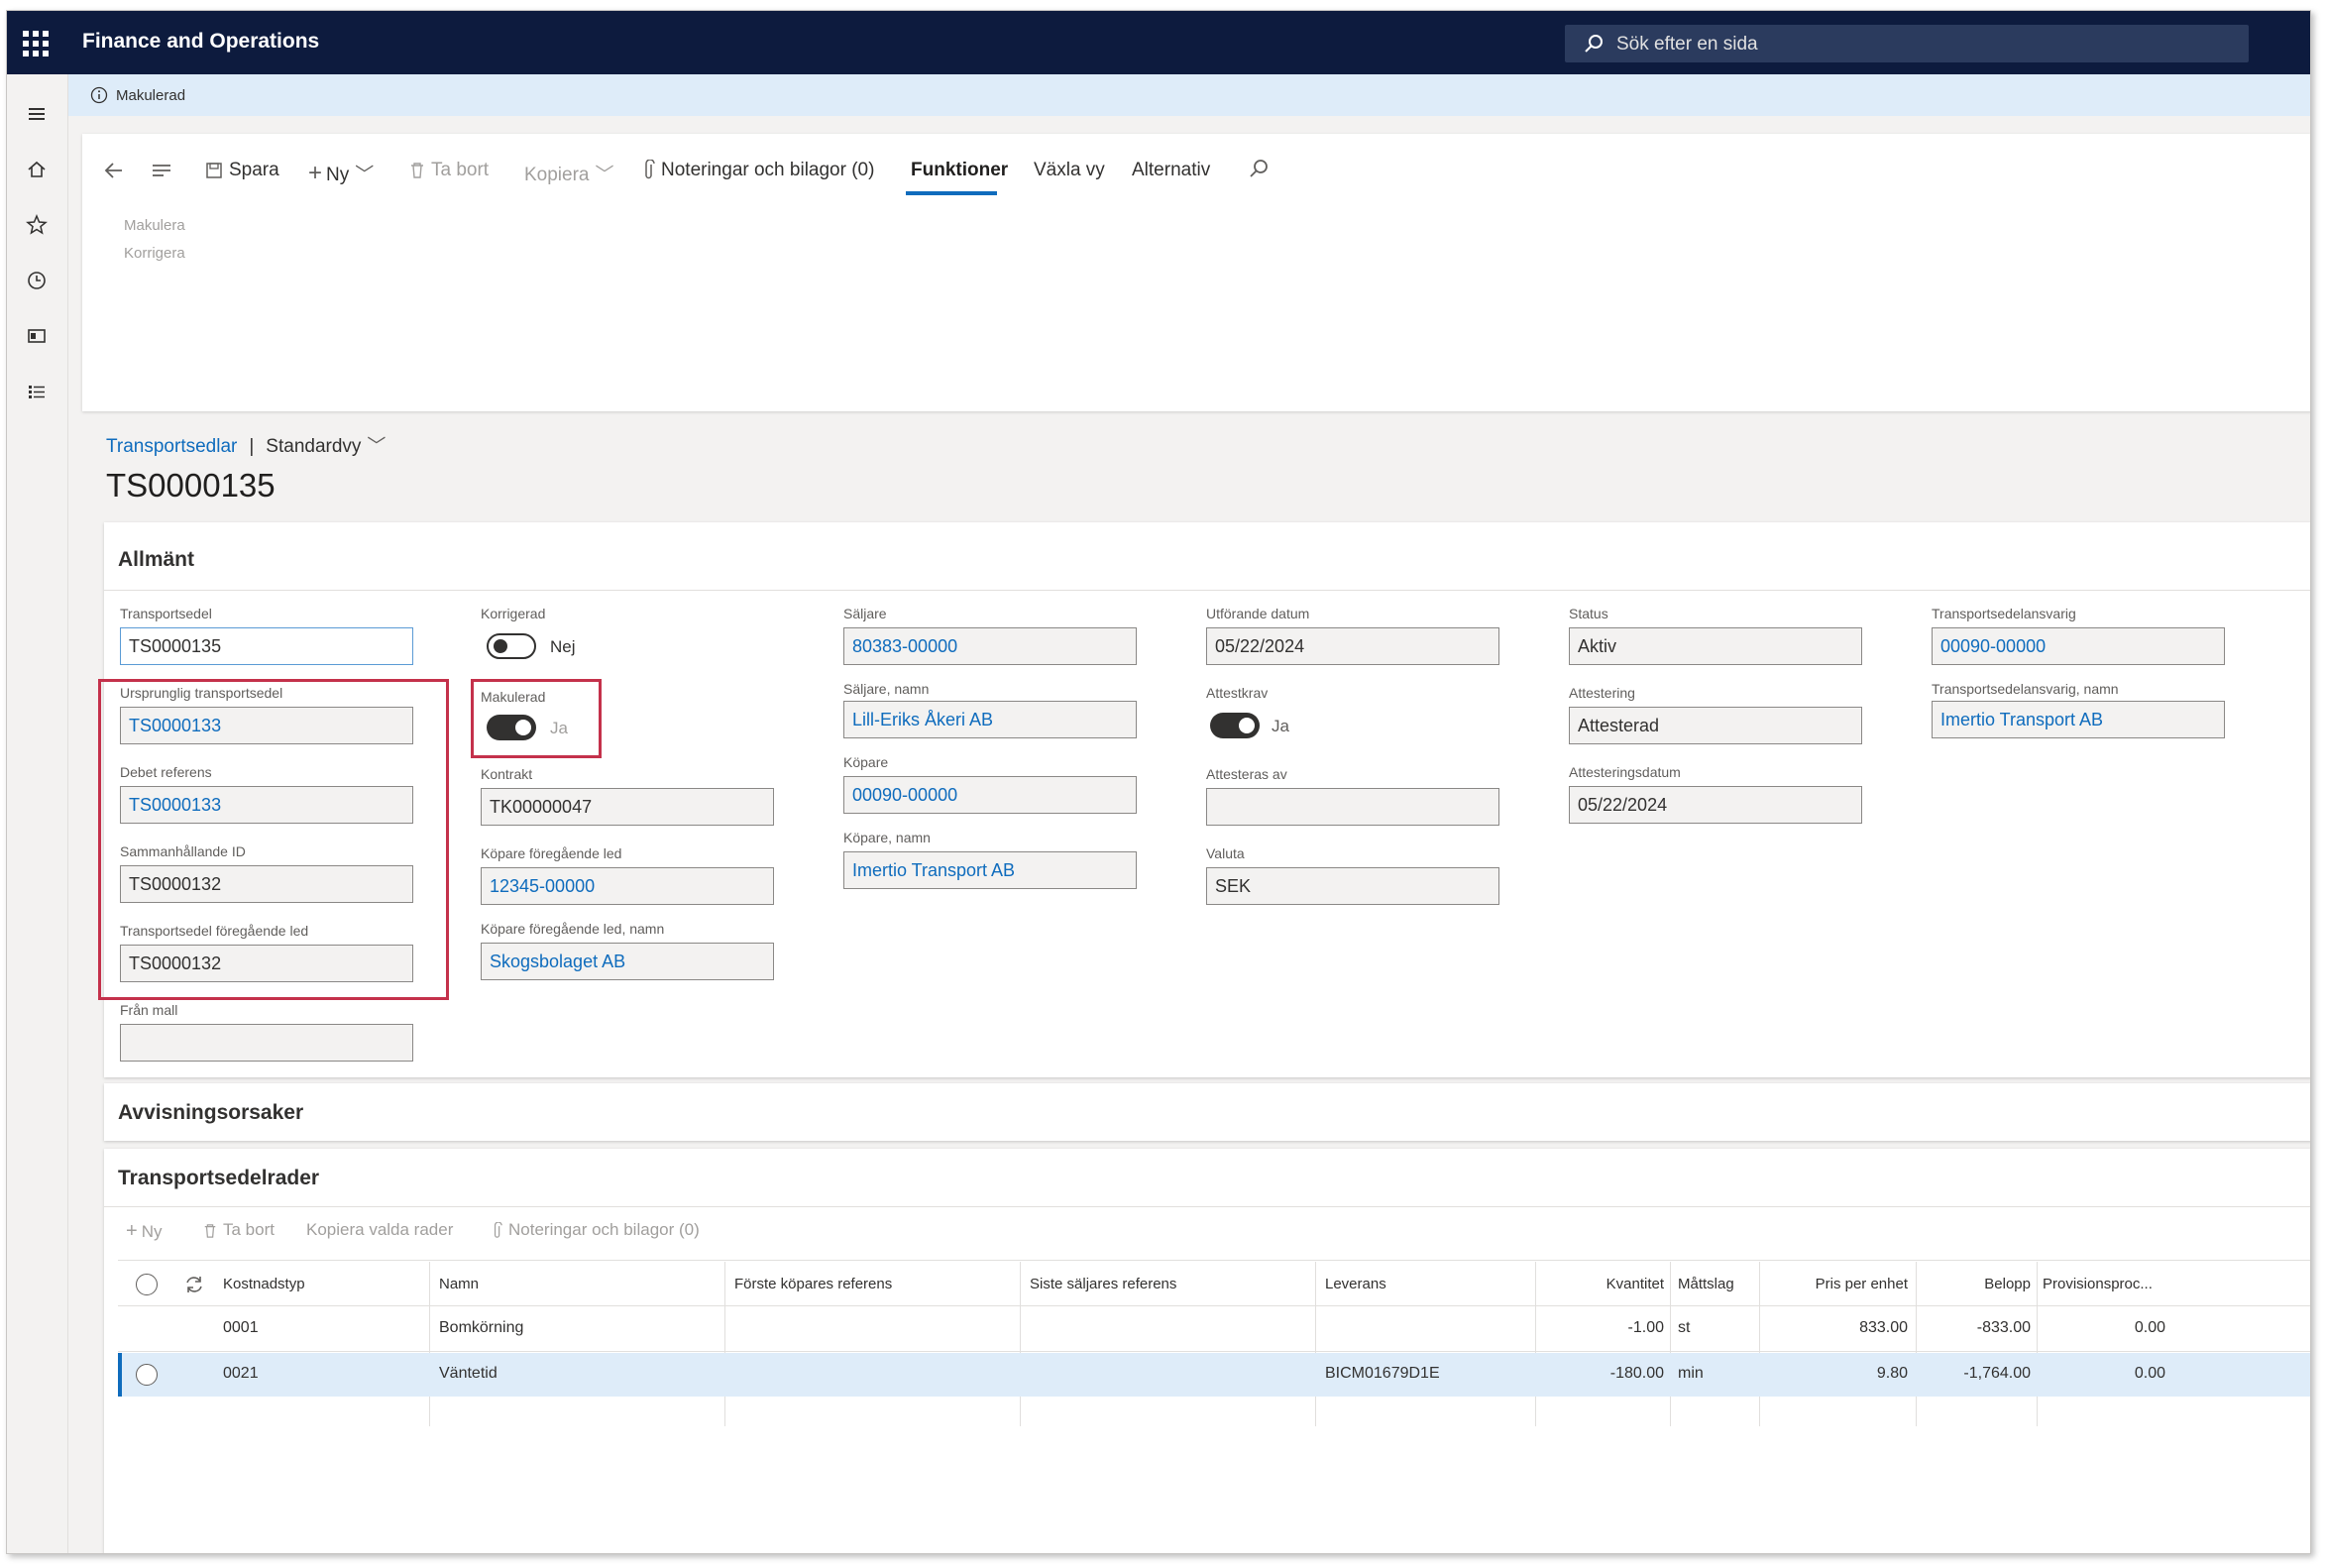 This screenshot has height=1568, width=2325. Describe the element at coordinates (2079, 719) in the screenshot. I see `responsible-name-field: Imertio Transport AB` at that location.